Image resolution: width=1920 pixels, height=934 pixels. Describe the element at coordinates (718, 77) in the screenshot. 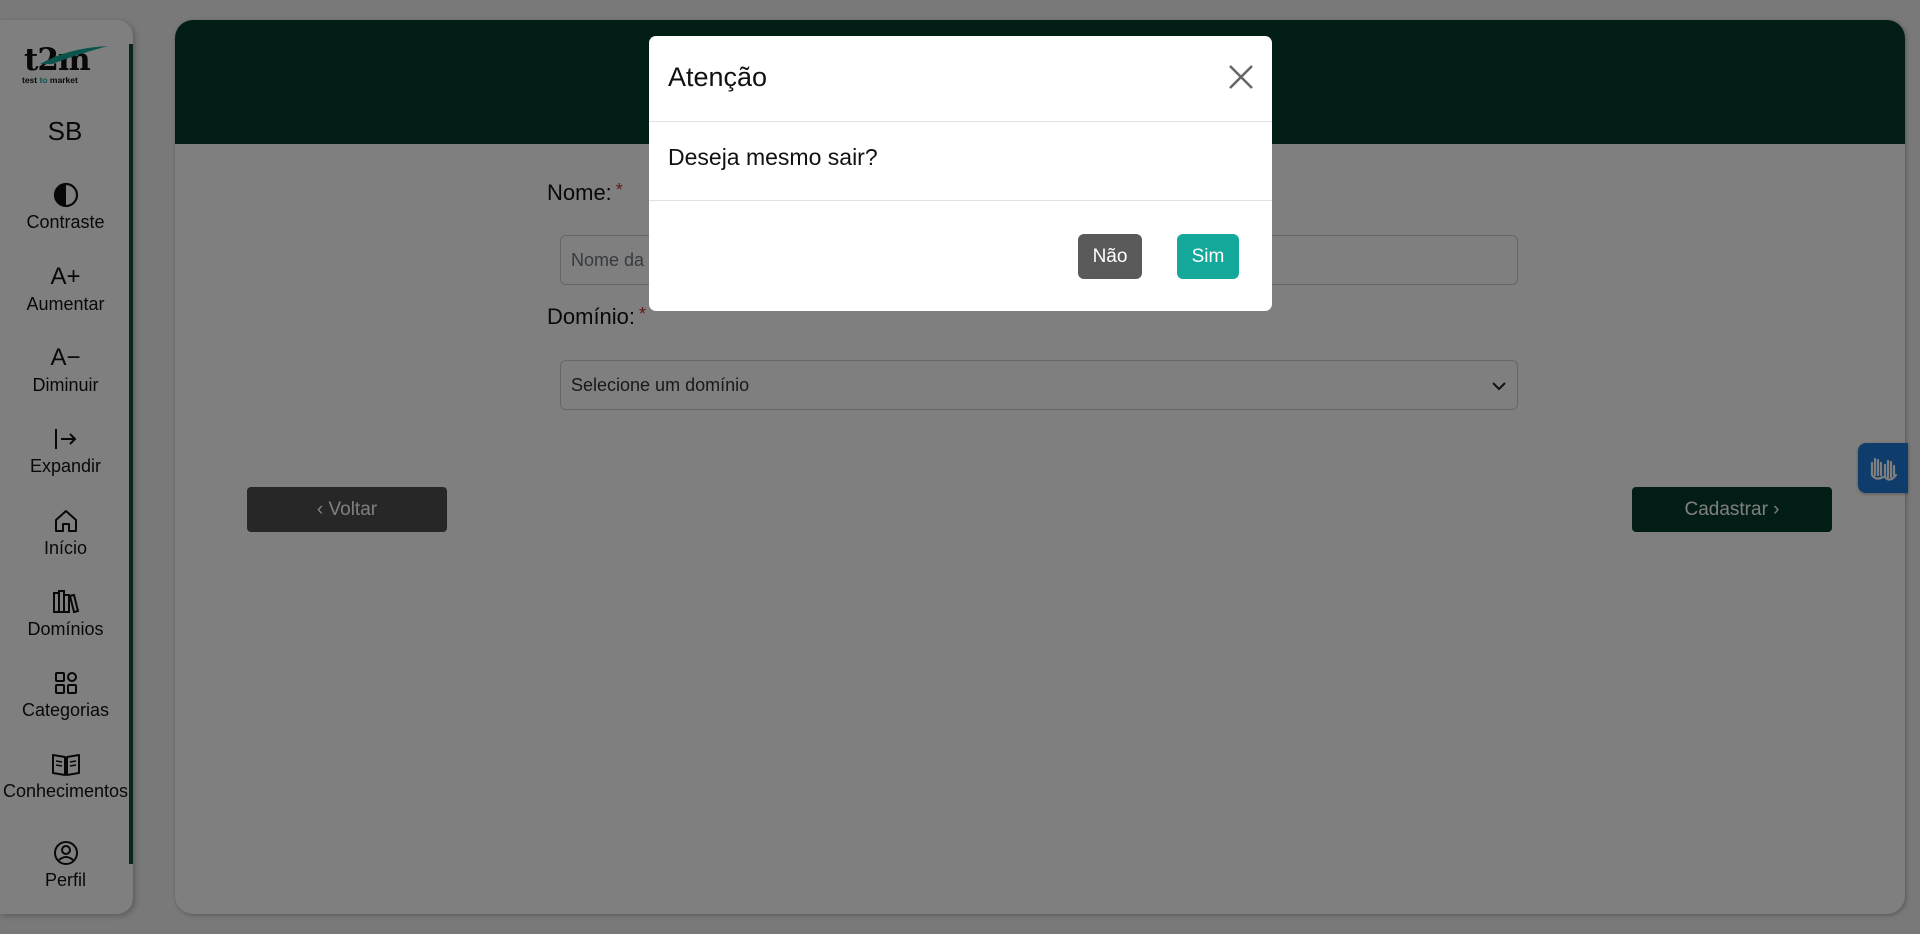

I see `modal-title: Atenção` at that location.